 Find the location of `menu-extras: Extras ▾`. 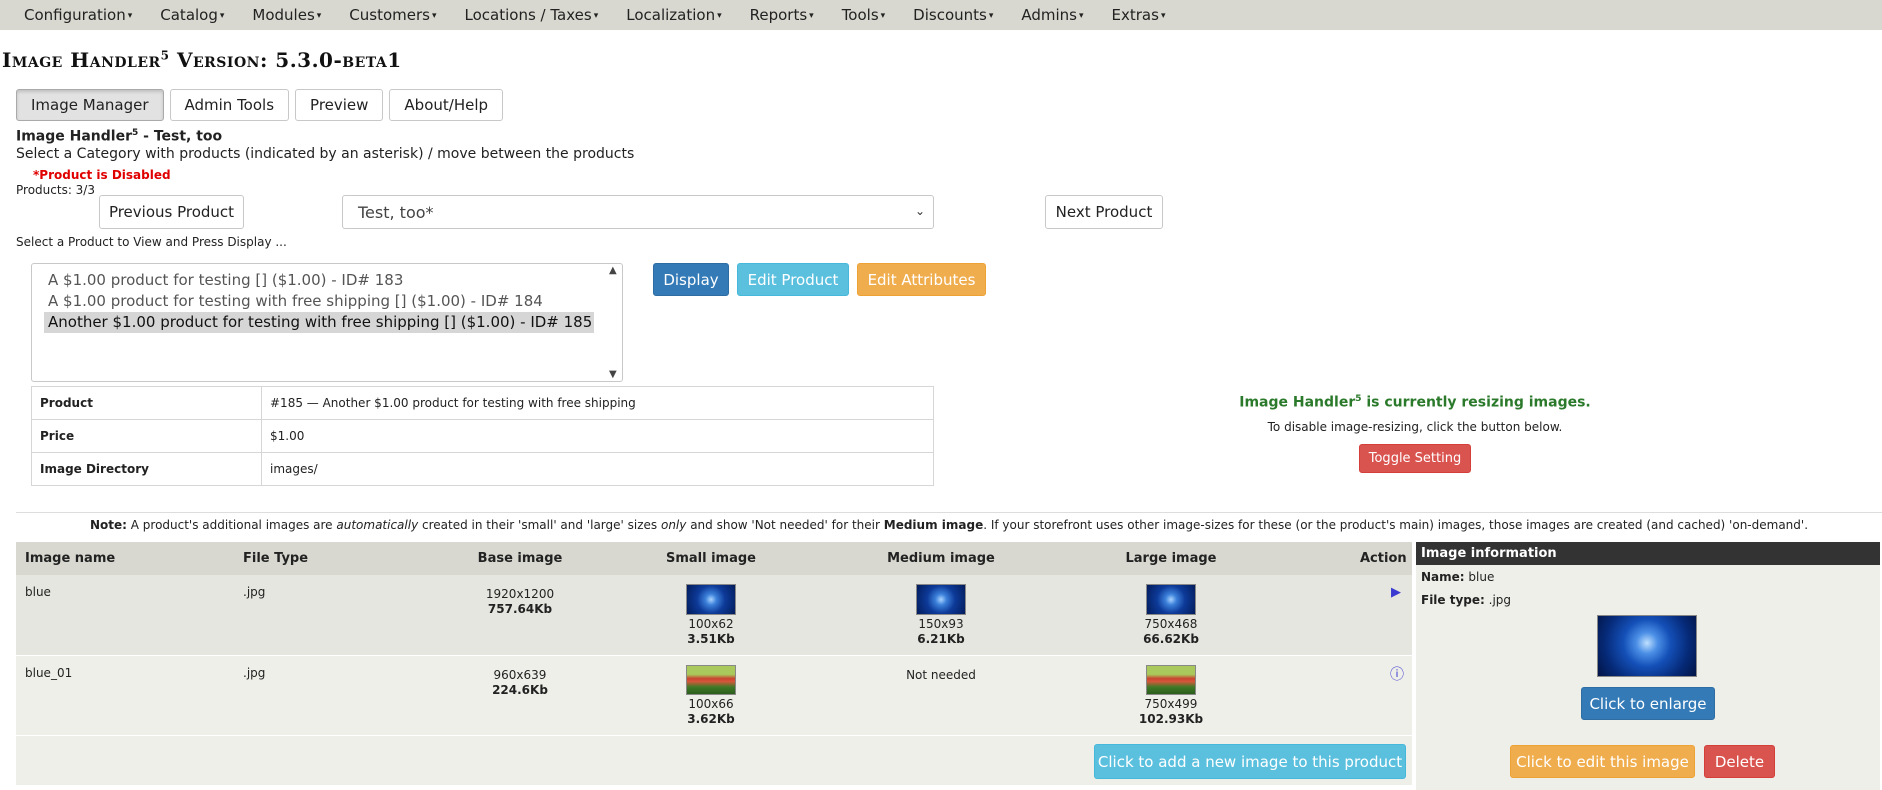

menu-extras: Extras ▾ is located at coordinates (1139, 15).